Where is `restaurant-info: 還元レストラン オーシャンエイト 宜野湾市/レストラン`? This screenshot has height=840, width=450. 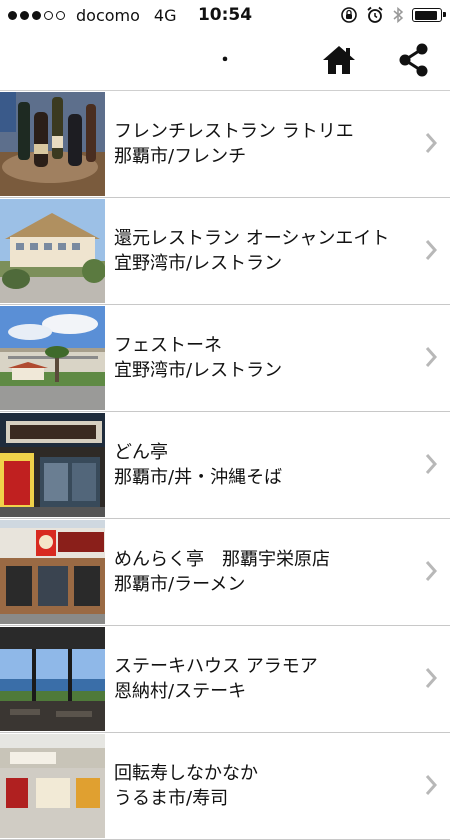 restaurant-info: 還元レストラン オーシャンエイト 宜野湾市/レストラン is located at coordinates (262, 251).